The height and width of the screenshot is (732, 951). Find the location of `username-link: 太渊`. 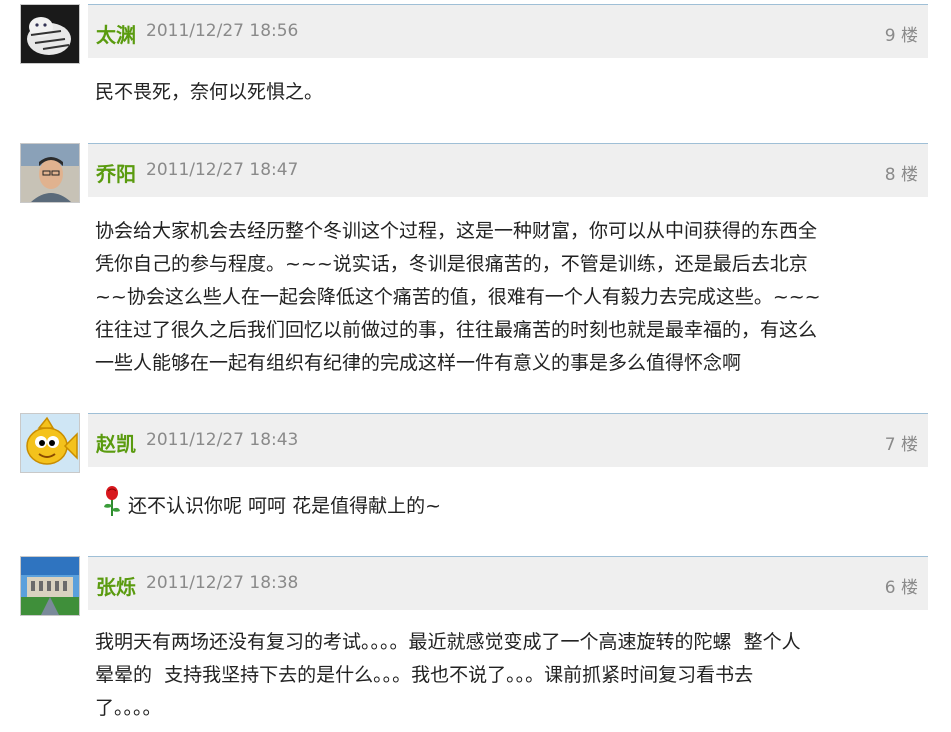

username-link: 太渊 is located at coordinates (116, 33).